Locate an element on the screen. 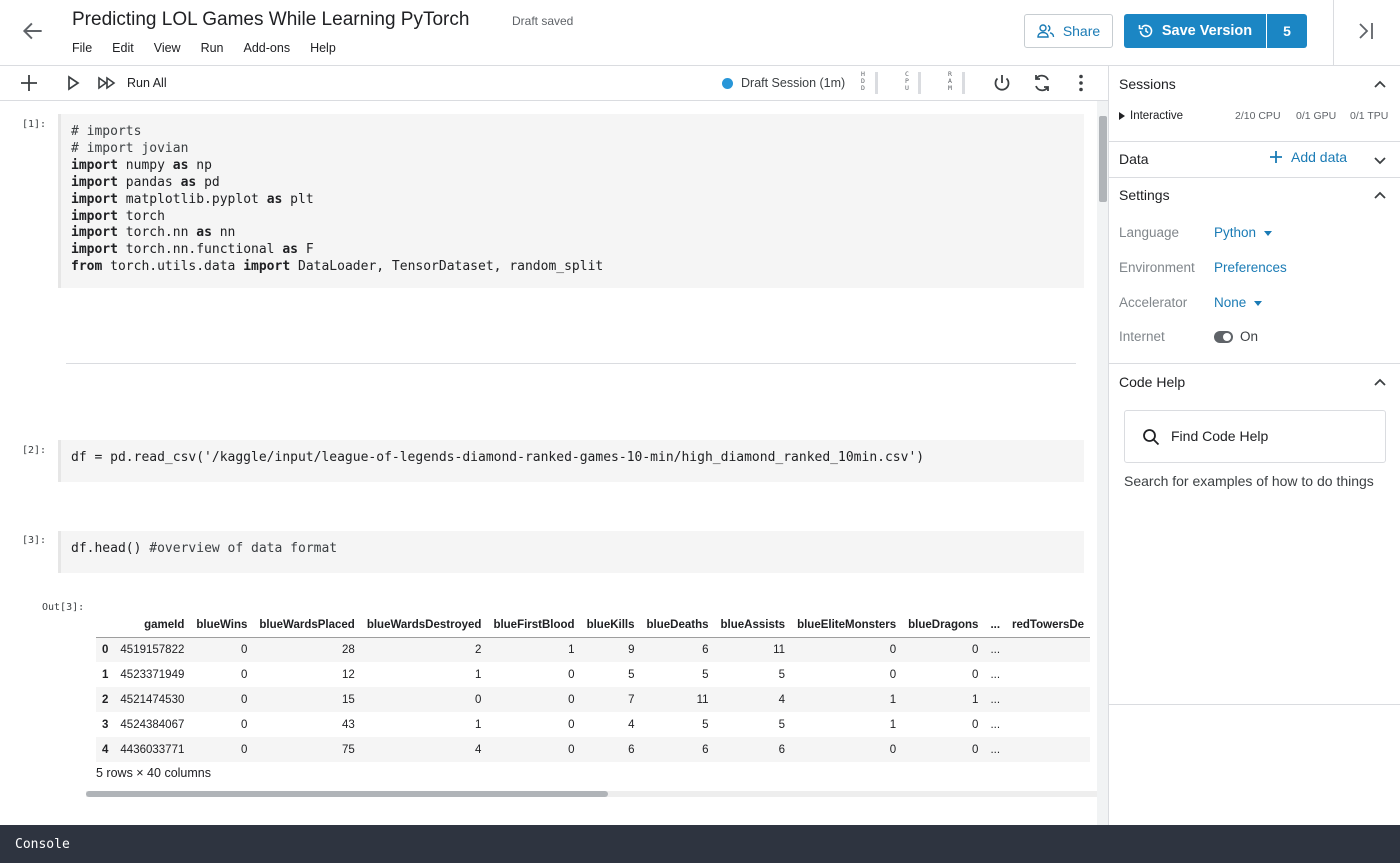  add-data-button: Add data is located at coordinates (1308, 157).